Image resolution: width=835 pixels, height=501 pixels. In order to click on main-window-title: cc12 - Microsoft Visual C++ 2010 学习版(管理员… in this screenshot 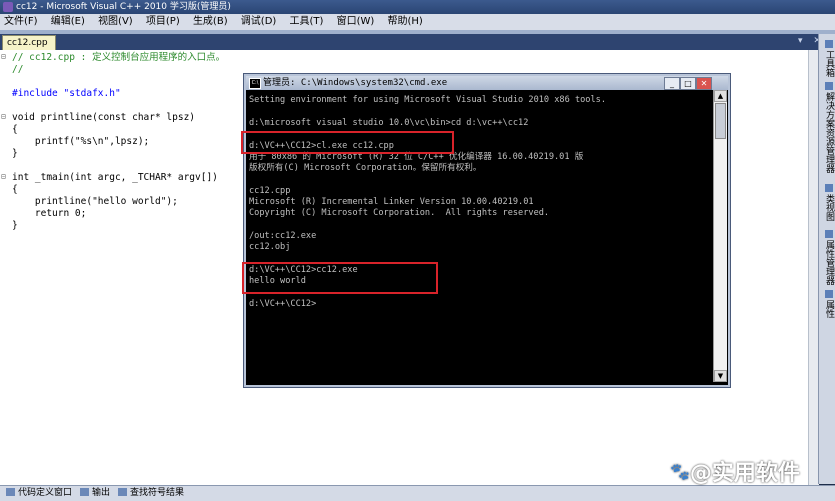, I will do `click(123, 7)`.